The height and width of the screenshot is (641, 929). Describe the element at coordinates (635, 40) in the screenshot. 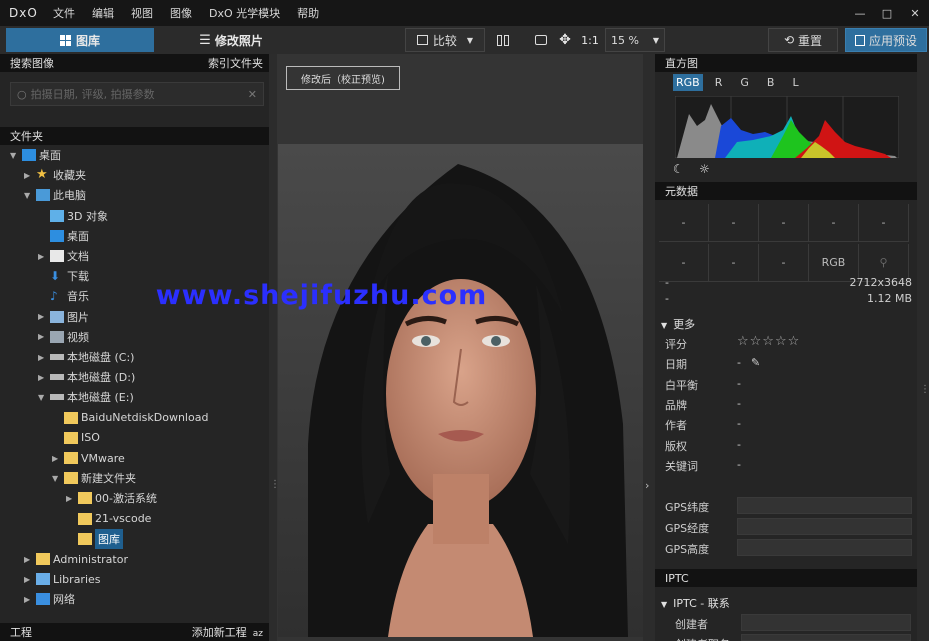

I see `zoom-select: 15 % ▼` at that location.